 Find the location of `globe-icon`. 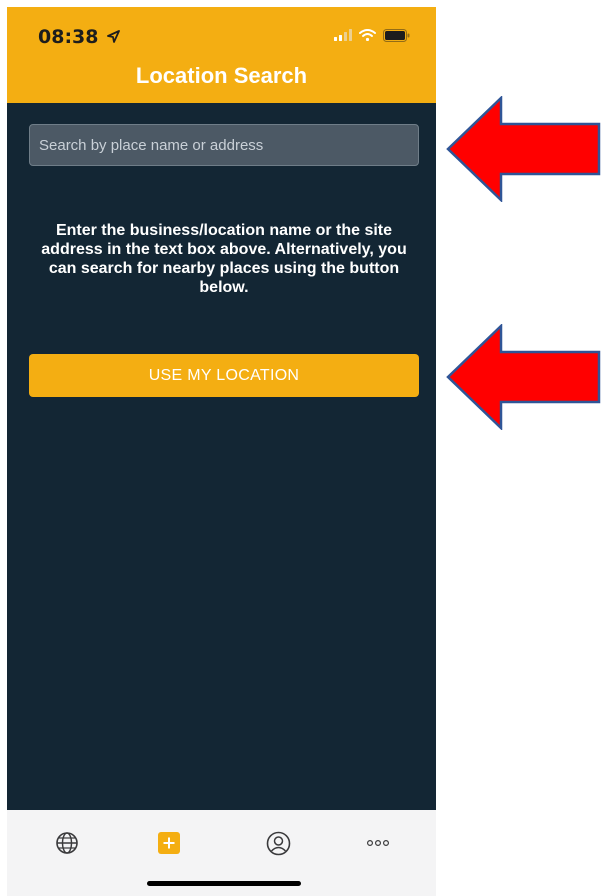

globe-icon is located at coordinates (67, 843).